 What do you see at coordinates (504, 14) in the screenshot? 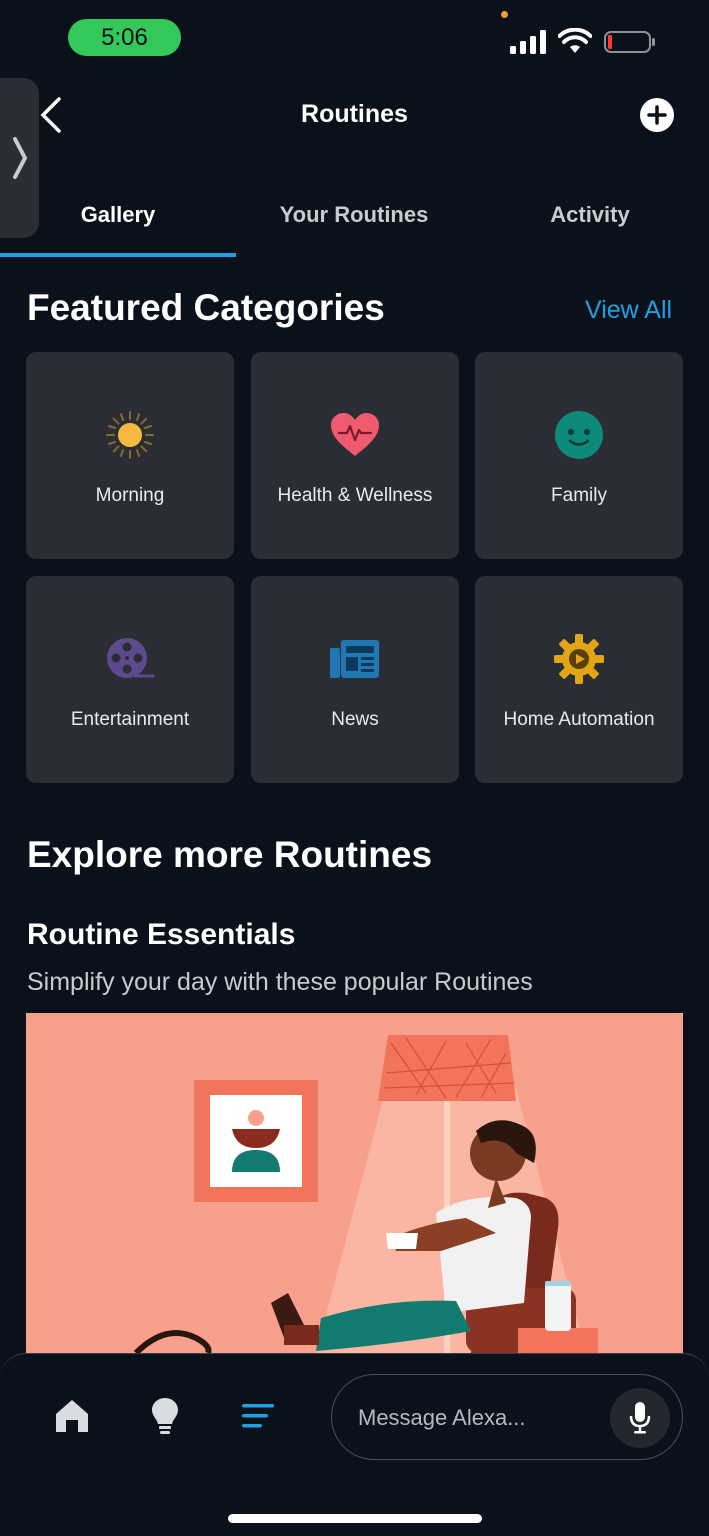
I see `privacy-indicator-dot` at bounding box center [504, 14].